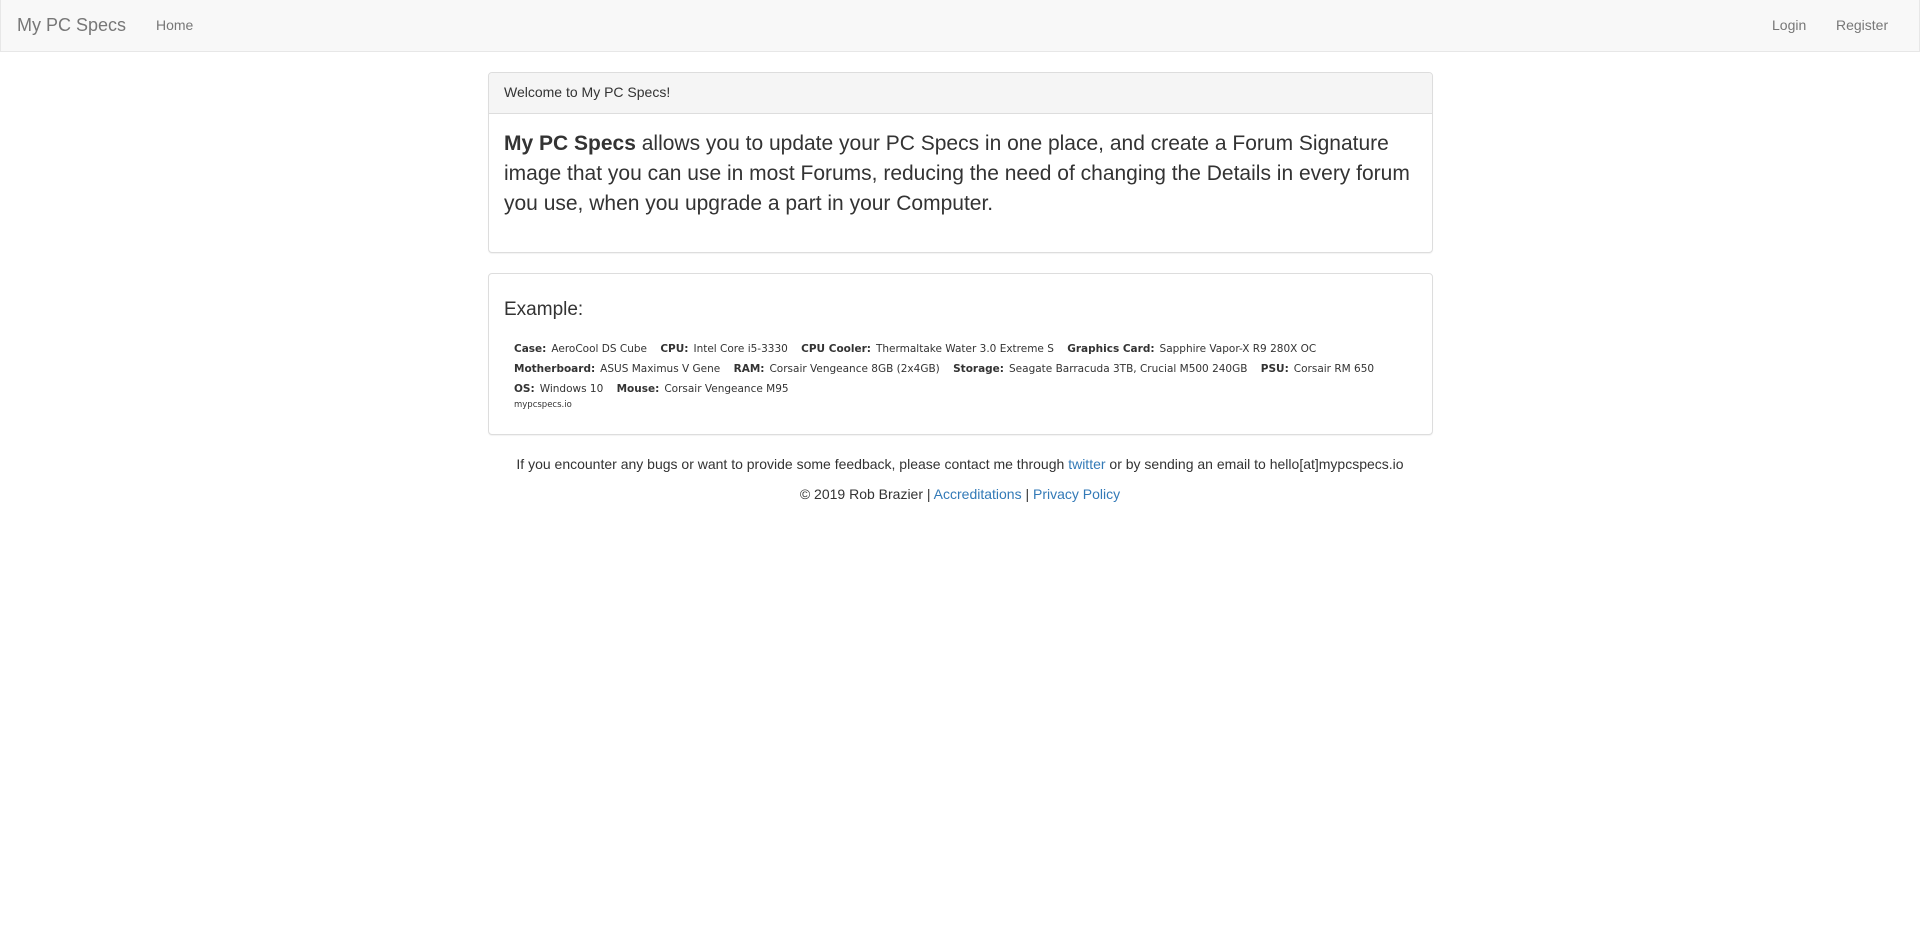  What do you see at coordinates (524, 389) in the screenshot?
I see `spec-label: OS:` at bounding box center [524, 389].